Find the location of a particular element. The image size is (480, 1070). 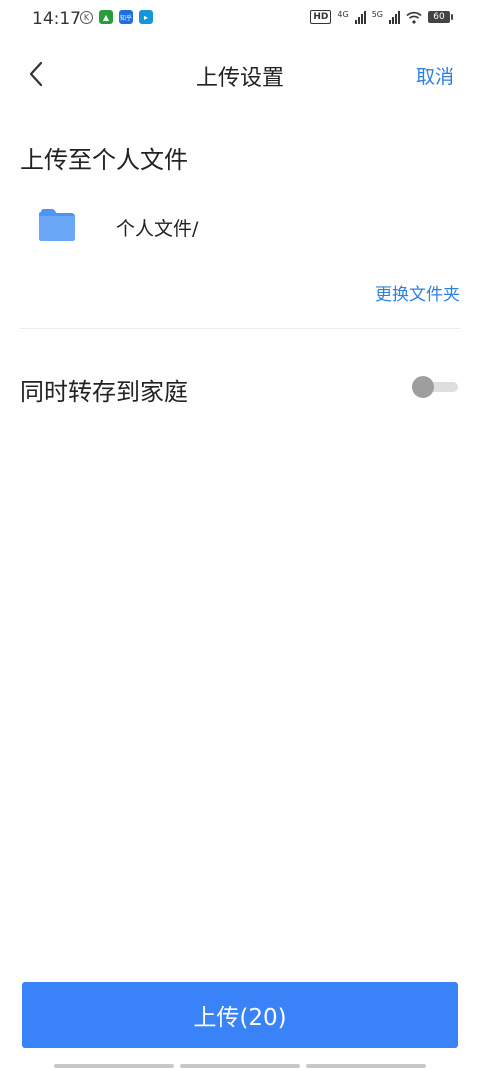

status-bar: 14:17 K ▲ 知乎 ▸ HD 4G 5G 60 is located at coordinates (240, 20).